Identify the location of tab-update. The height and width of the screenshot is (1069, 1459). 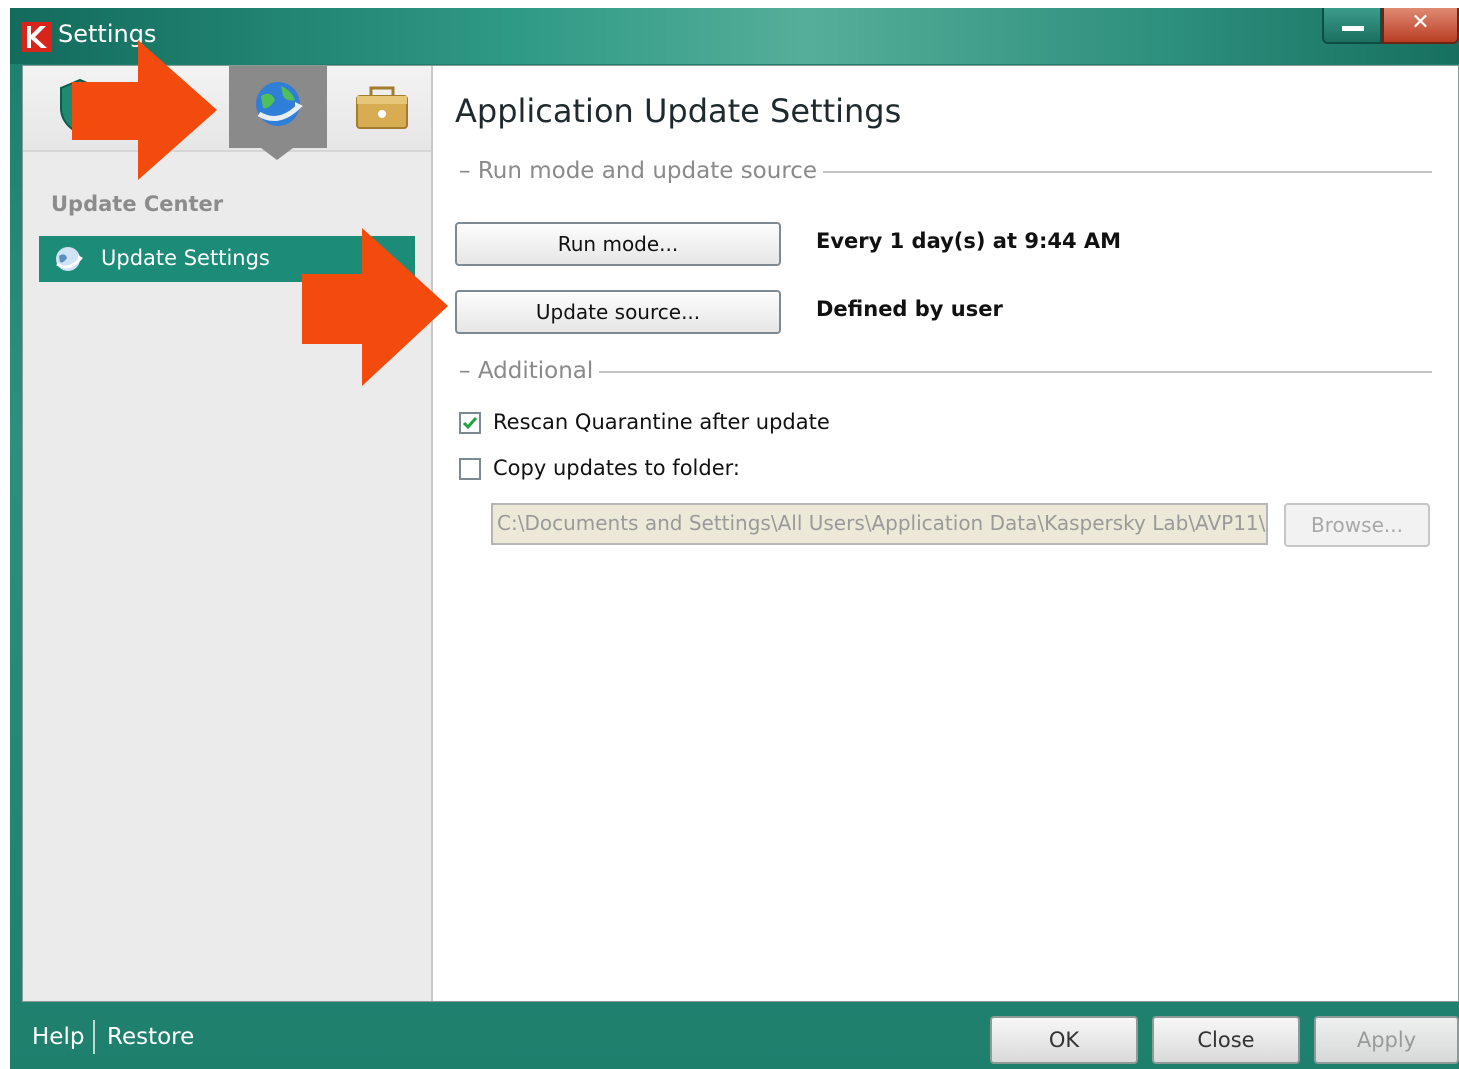
(278, 107).